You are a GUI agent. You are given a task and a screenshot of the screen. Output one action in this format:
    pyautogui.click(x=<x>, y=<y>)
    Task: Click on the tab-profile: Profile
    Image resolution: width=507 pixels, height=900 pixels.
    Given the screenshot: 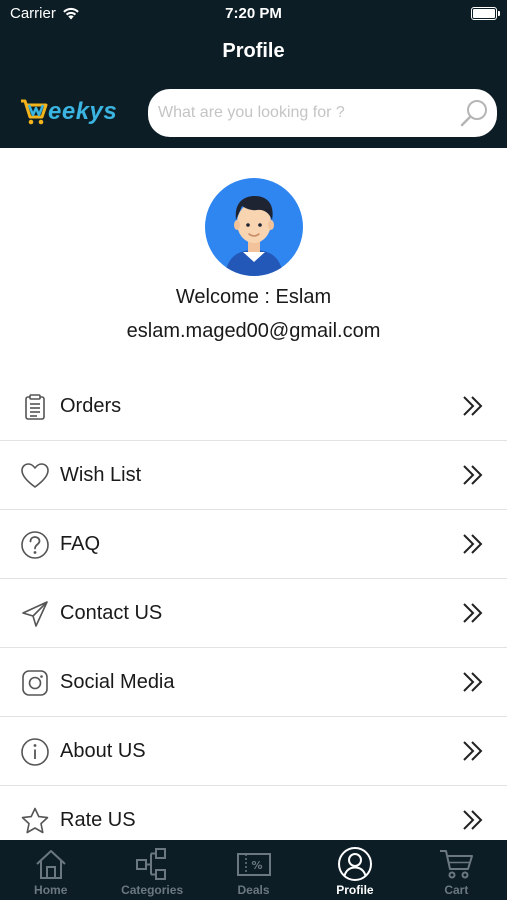 What is the action you would take?
    pyautogui.click(x=354, y=870)
    